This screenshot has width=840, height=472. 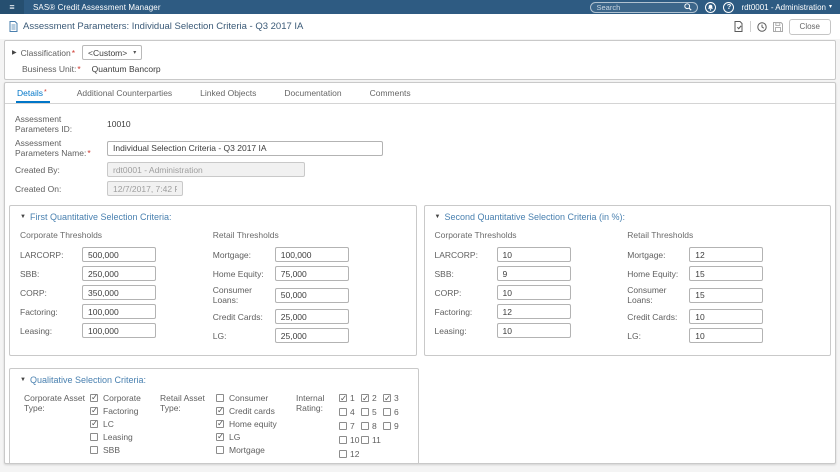 What do you see at coordinates (350, 398) in the screenshot?
I see `checkbox-rating-1: 1` at bounding box center [350, 398].